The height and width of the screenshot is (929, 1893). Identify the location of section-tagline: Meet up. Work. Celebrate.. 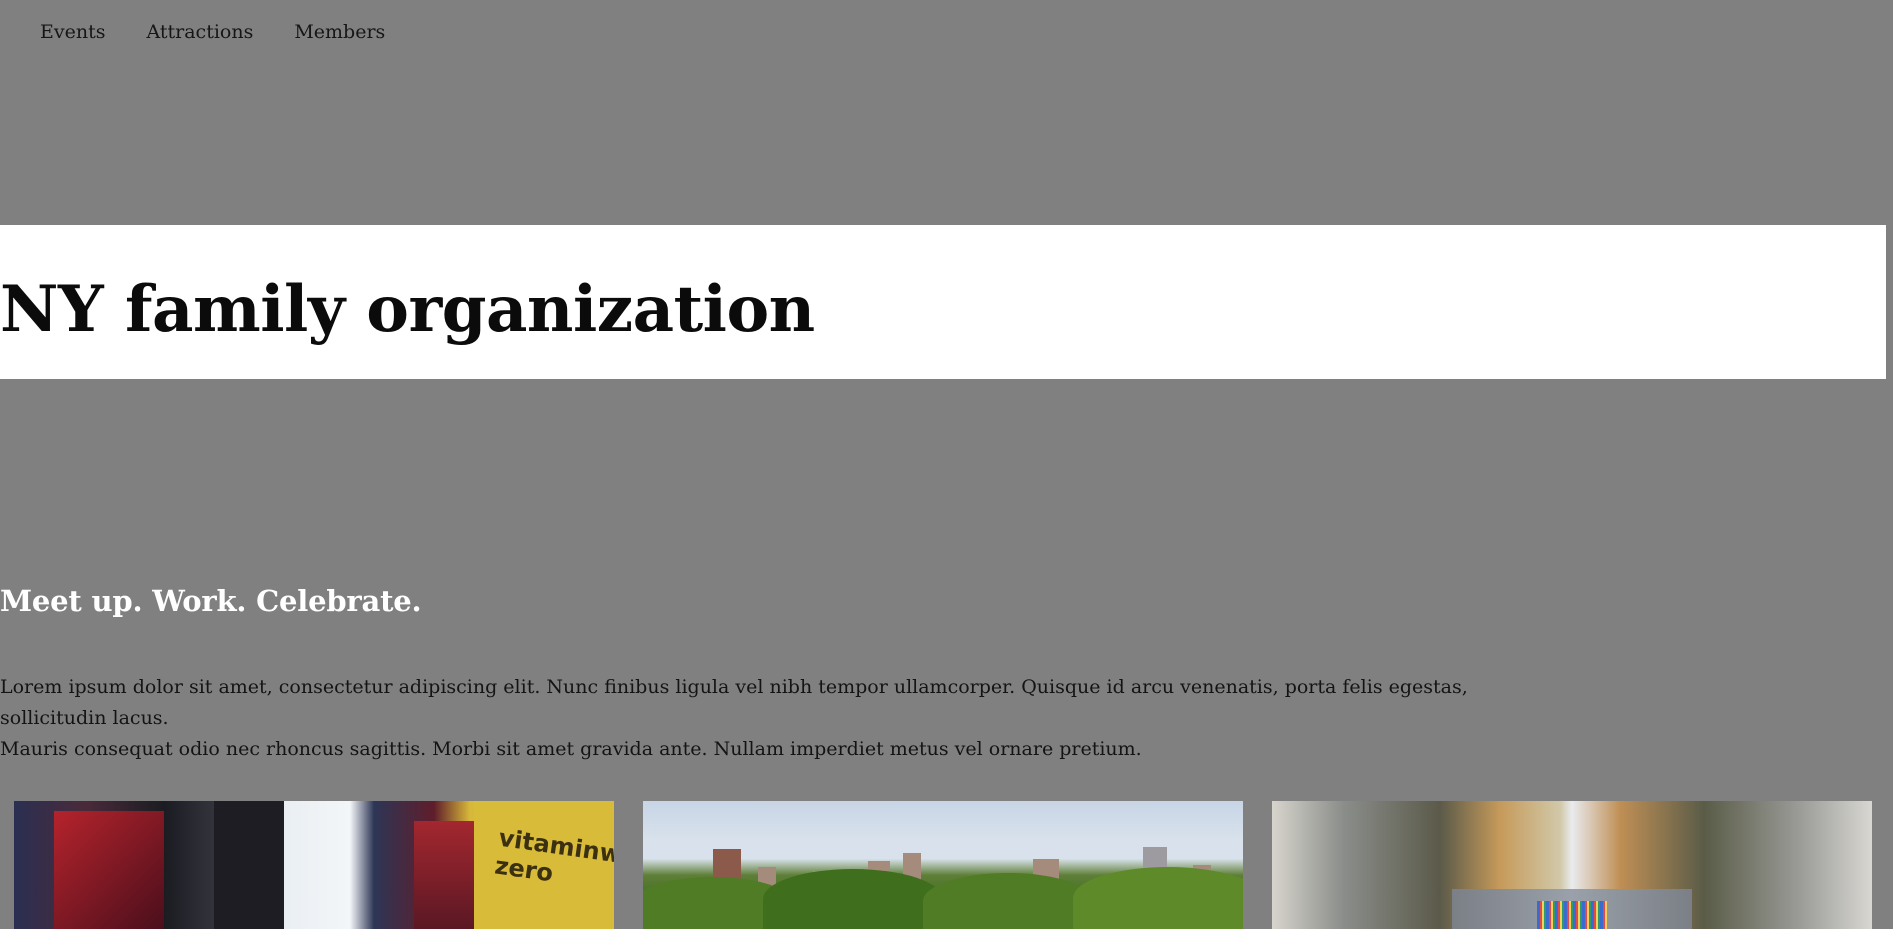
(211, 601).